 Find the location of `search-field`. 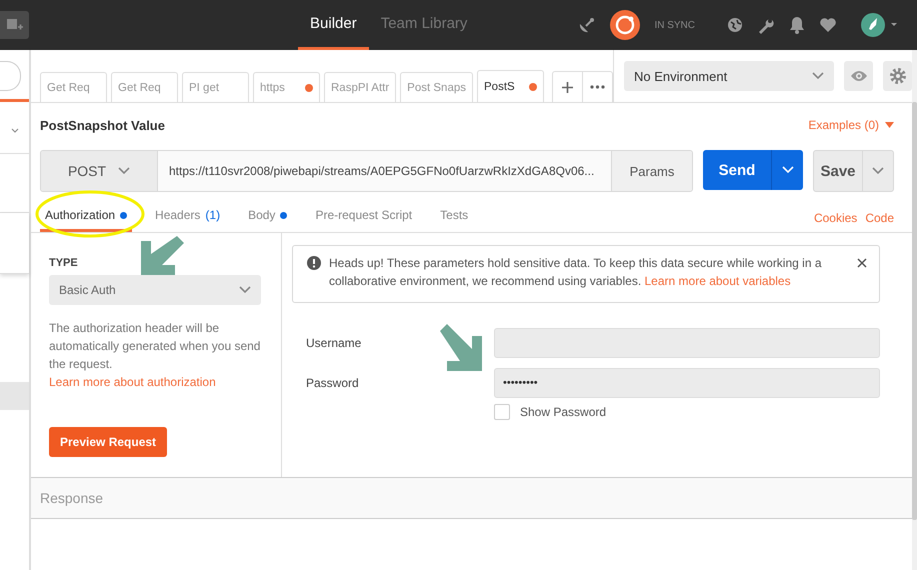

search-field is located at coordinates (10, 76).